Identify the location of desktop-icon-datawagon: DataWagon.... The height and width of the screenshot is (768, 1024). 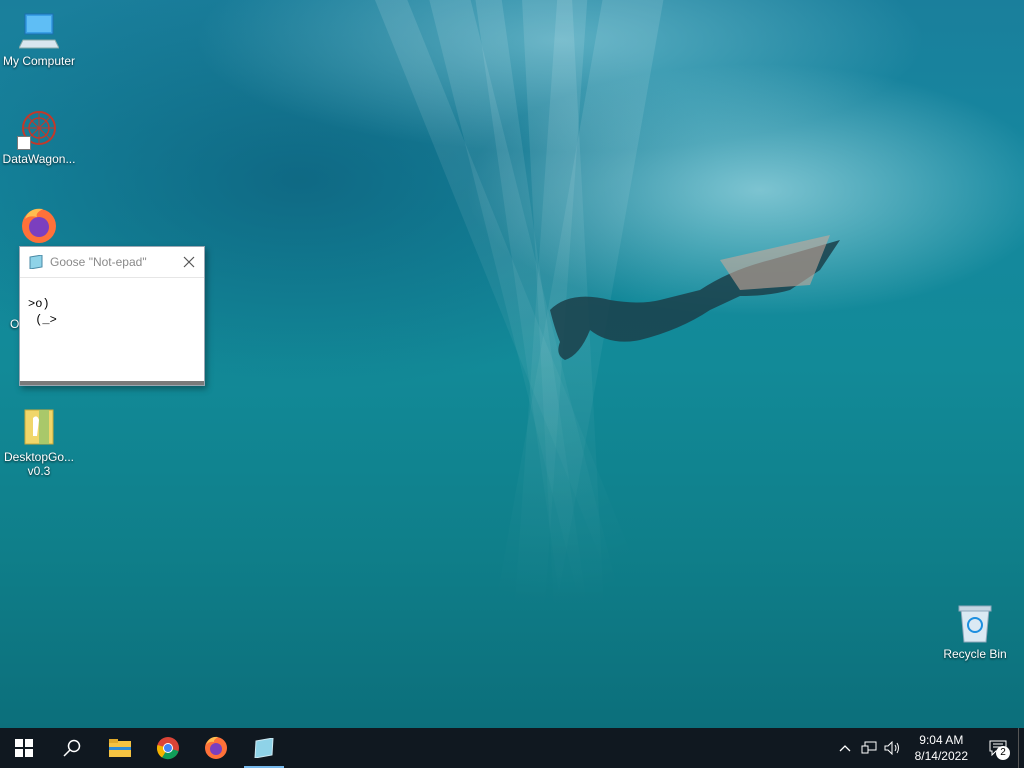
(39, 137).